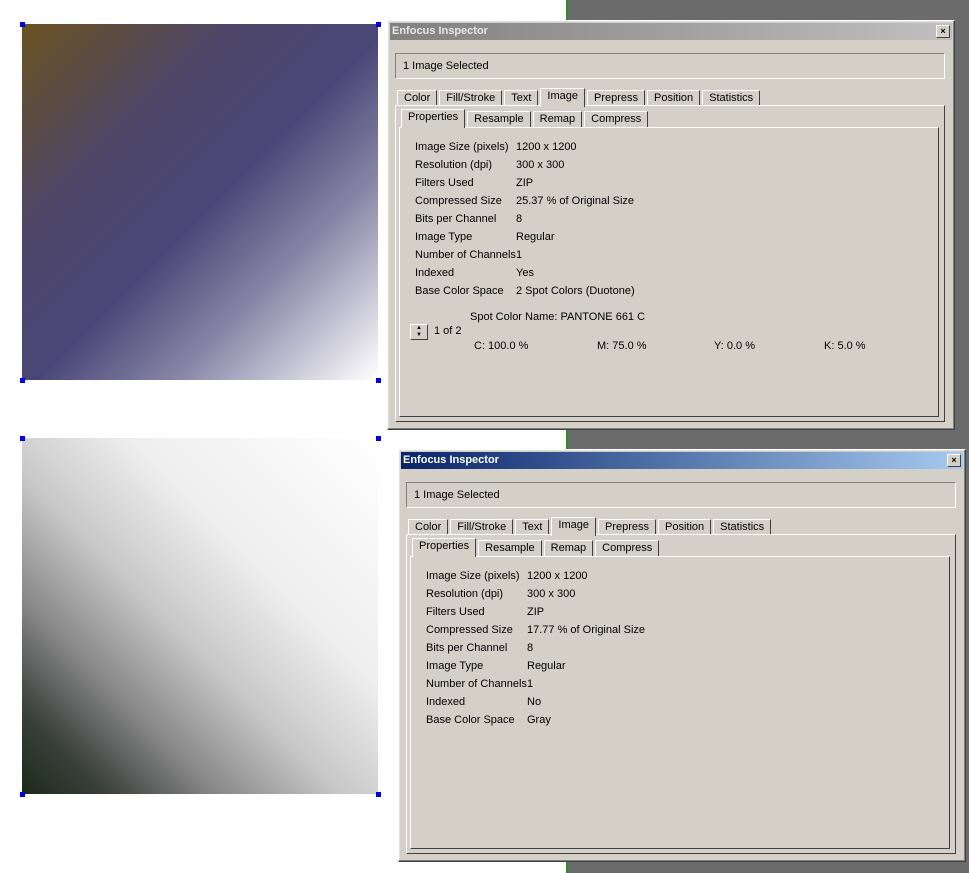  I want to click on spot-color-name: Spot Color Name: PANTONE 661 C, so click(558, 317).